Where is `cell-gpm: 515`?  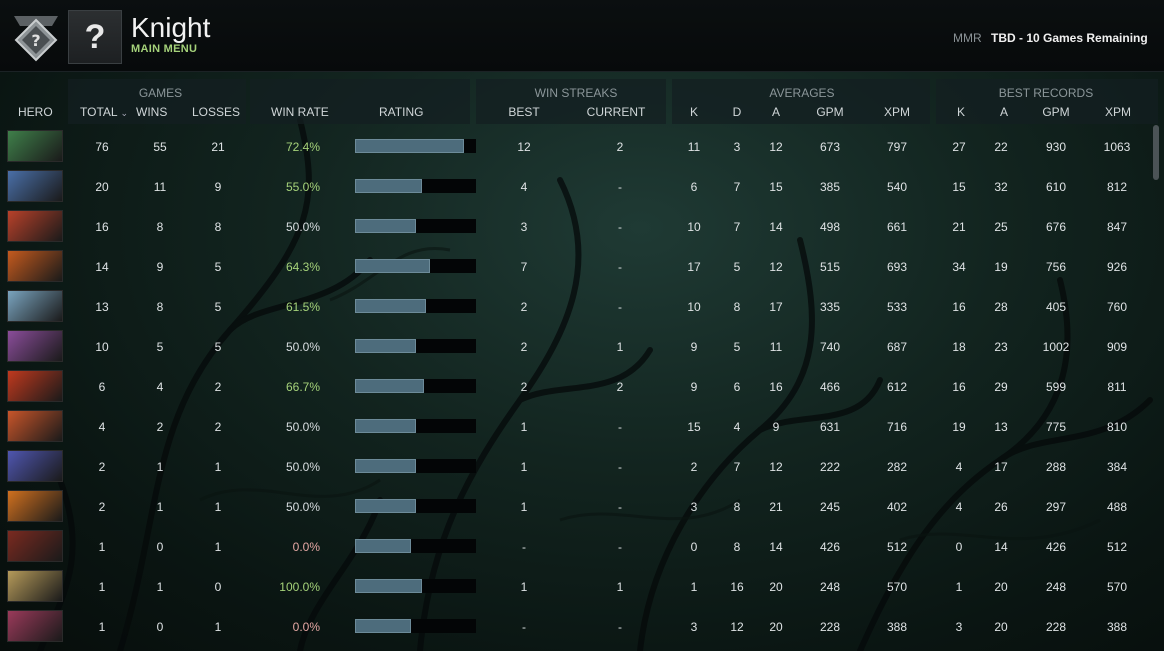
cell-gpm: 515 is located at coordinates (830, 267).